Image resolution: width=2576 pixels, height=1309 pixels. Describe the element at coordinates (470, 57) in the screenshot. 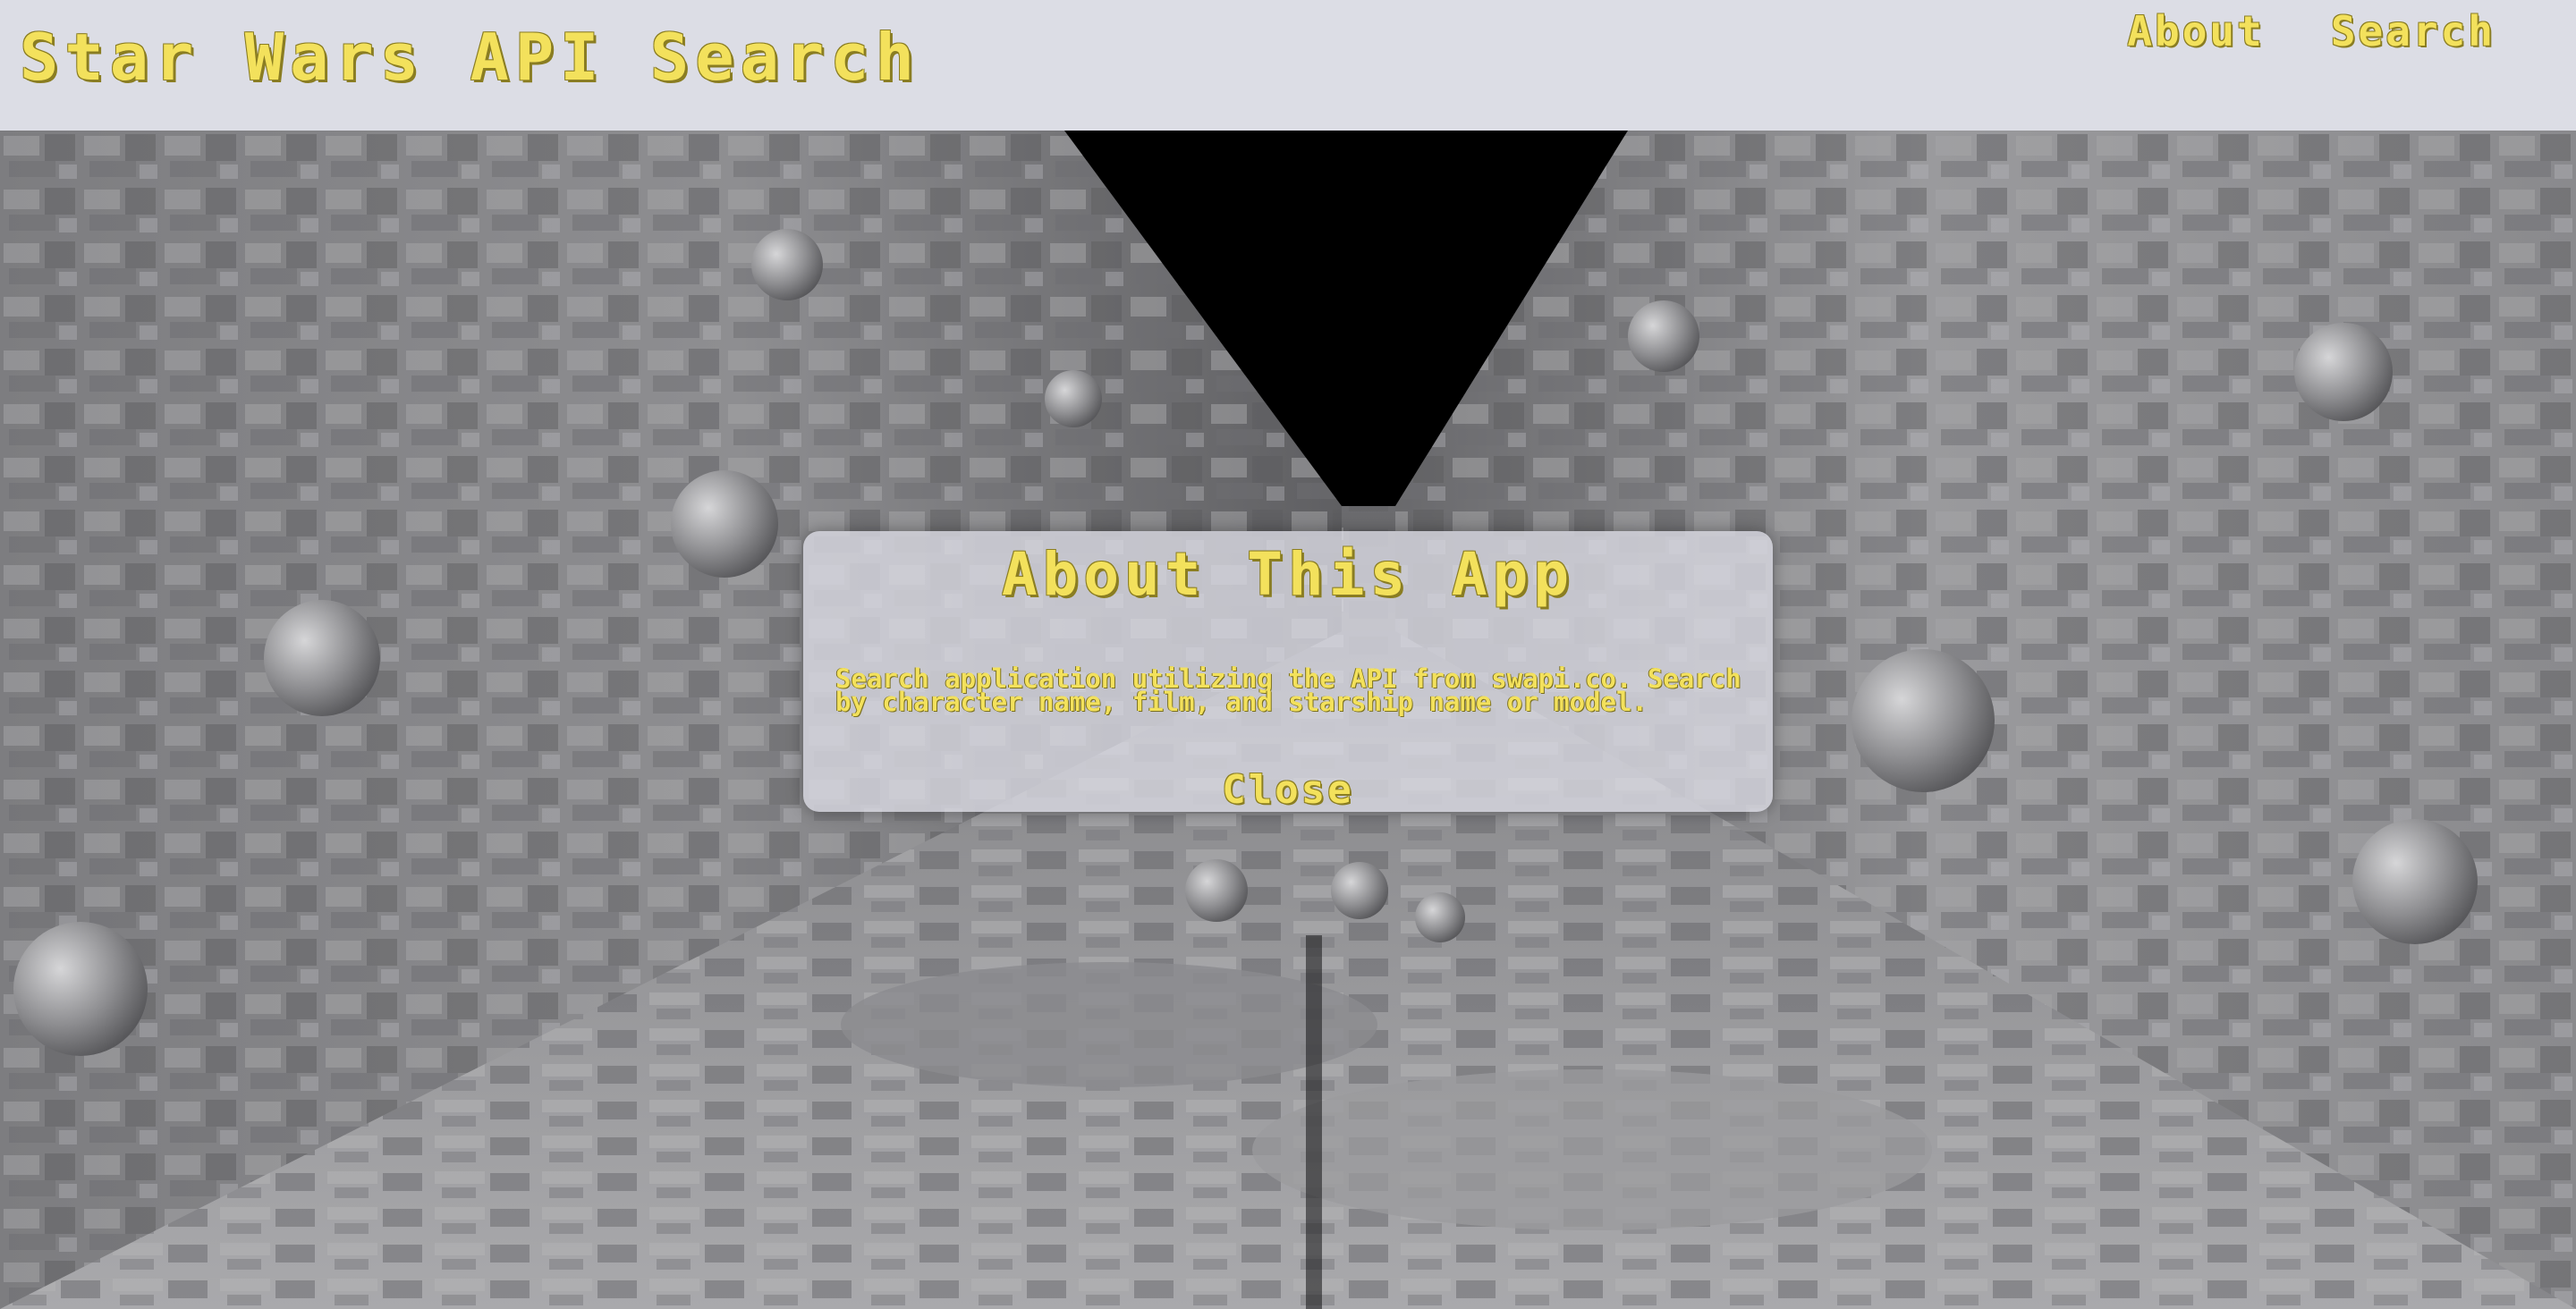

I see `site-title: Star Wars API Search` at that location.